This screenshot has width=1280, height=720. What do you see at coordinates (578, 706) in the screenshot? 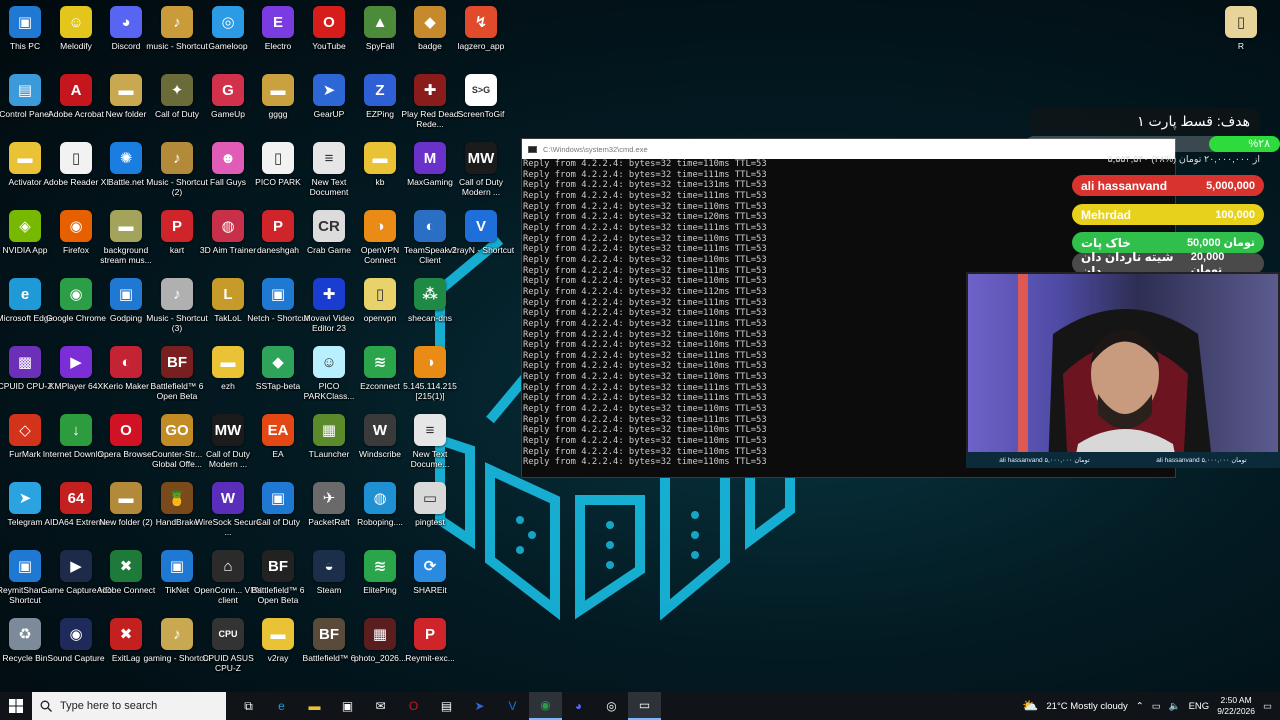
I see `taskbar-discord-icon: ◕` at bounding box center [578, 706].